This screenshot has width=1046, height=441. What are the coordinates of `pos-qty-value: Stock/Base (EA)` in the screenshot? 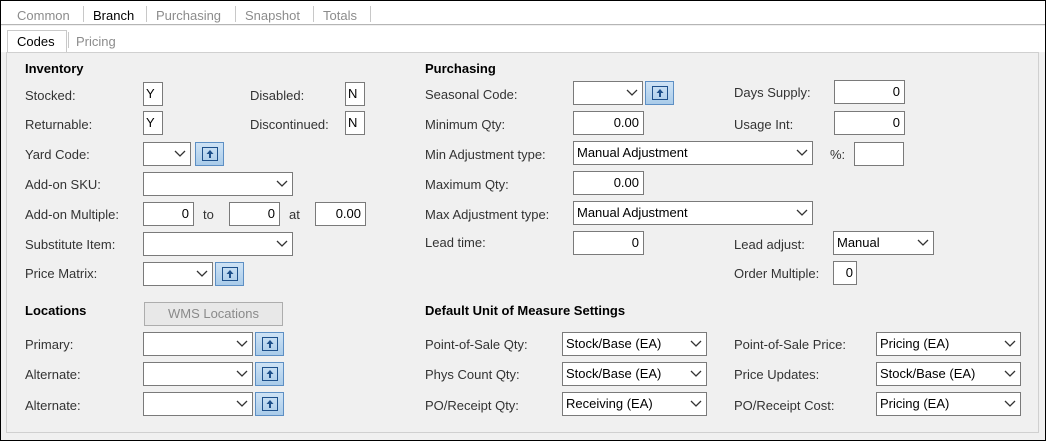 It's located at (614, 343).